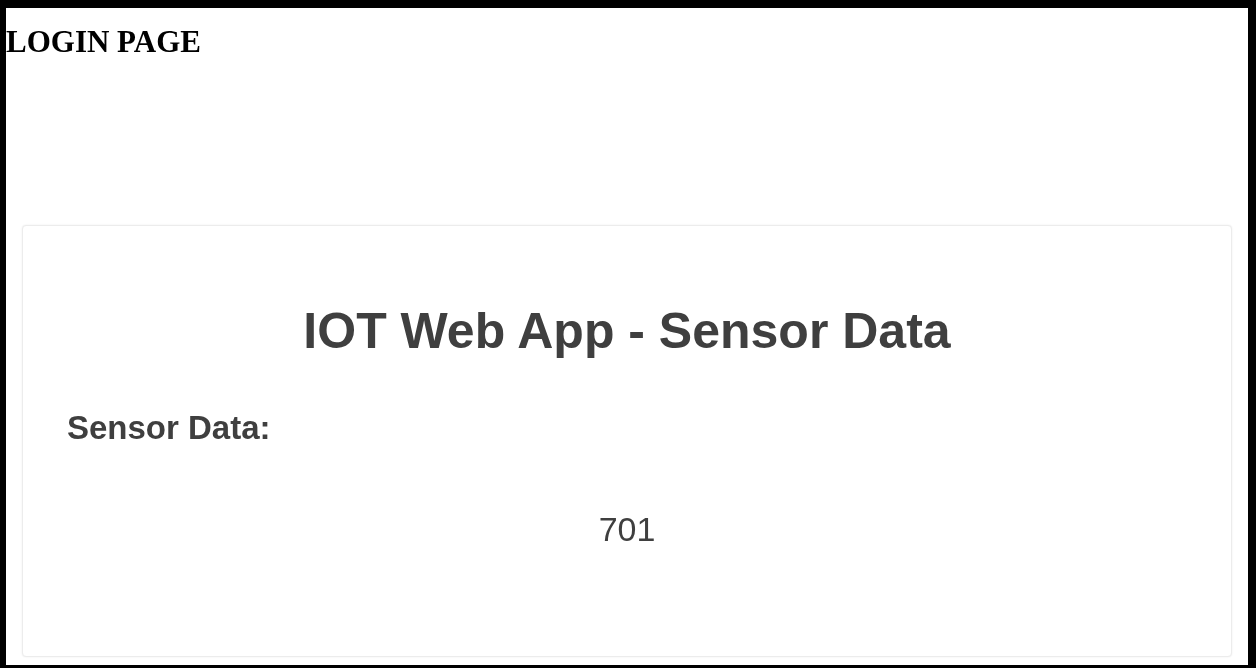 The image size is (1256, 668). I want to click on page-title: LOGIN PAGE, so click(103, 40).